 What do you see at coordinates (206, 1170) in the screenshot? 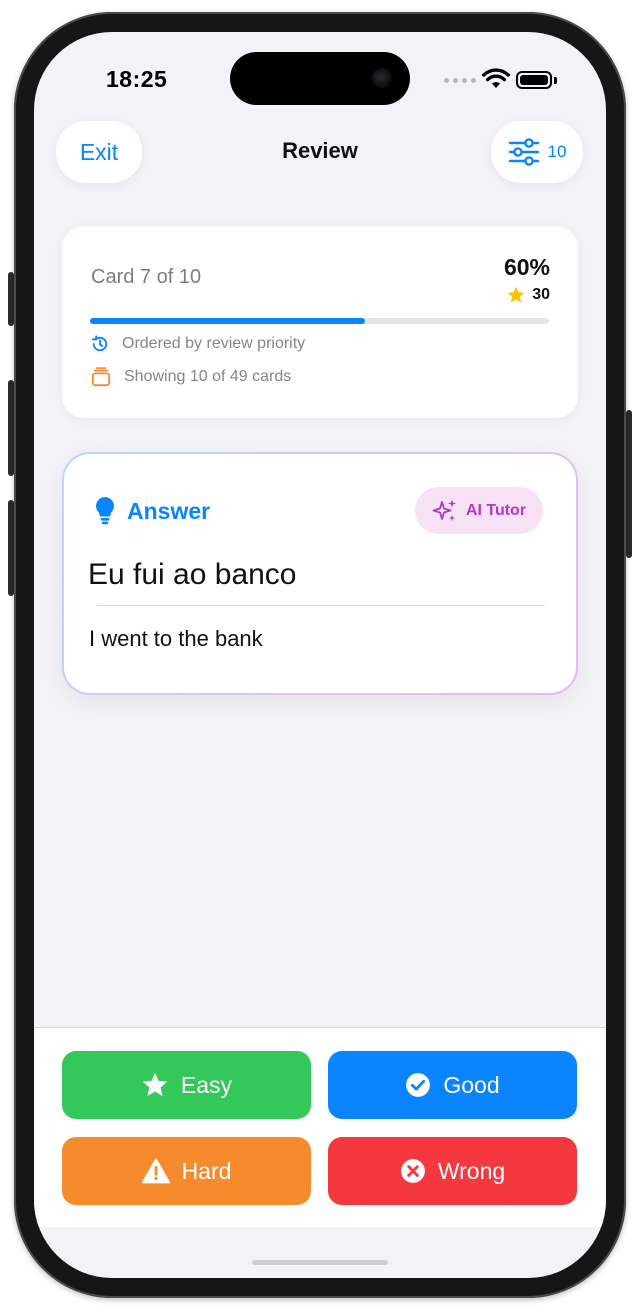
I see `hard-label: Hard` at bounding box center [206, 1170].